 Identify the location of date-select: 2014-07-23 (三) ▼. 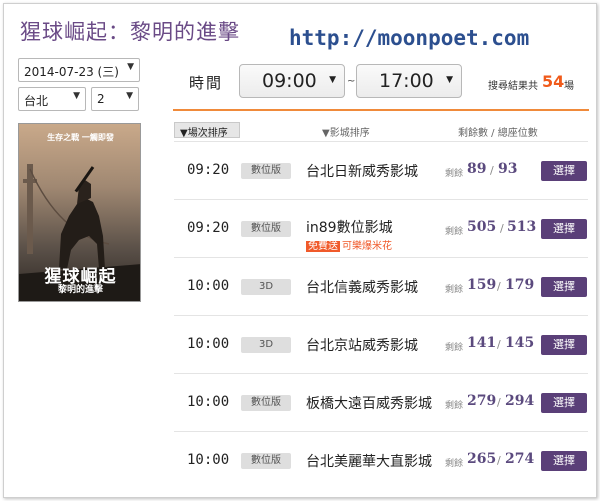
(79, 70).